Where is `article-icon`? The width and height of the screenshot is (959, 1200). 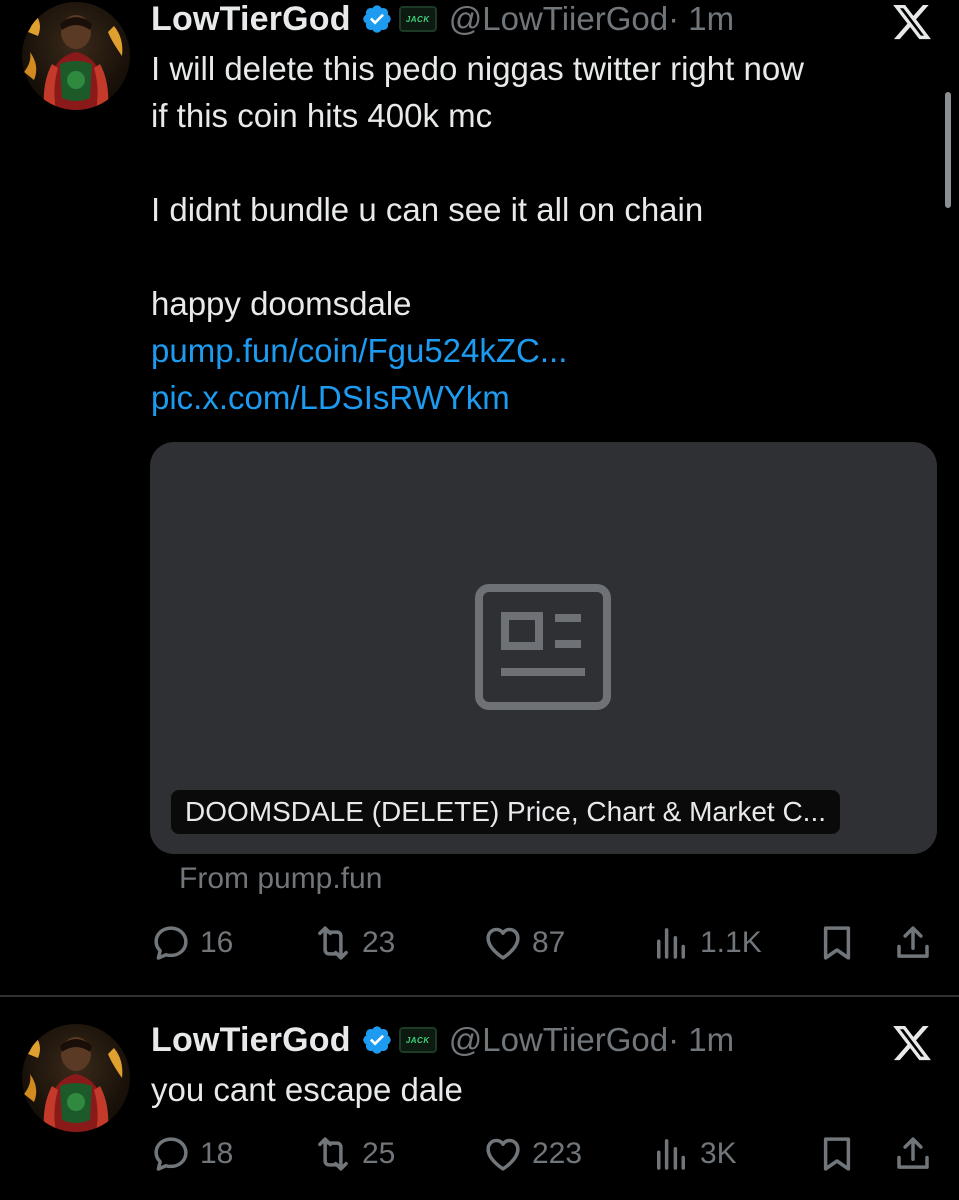 article-icon is located at coordinates (543, 647).